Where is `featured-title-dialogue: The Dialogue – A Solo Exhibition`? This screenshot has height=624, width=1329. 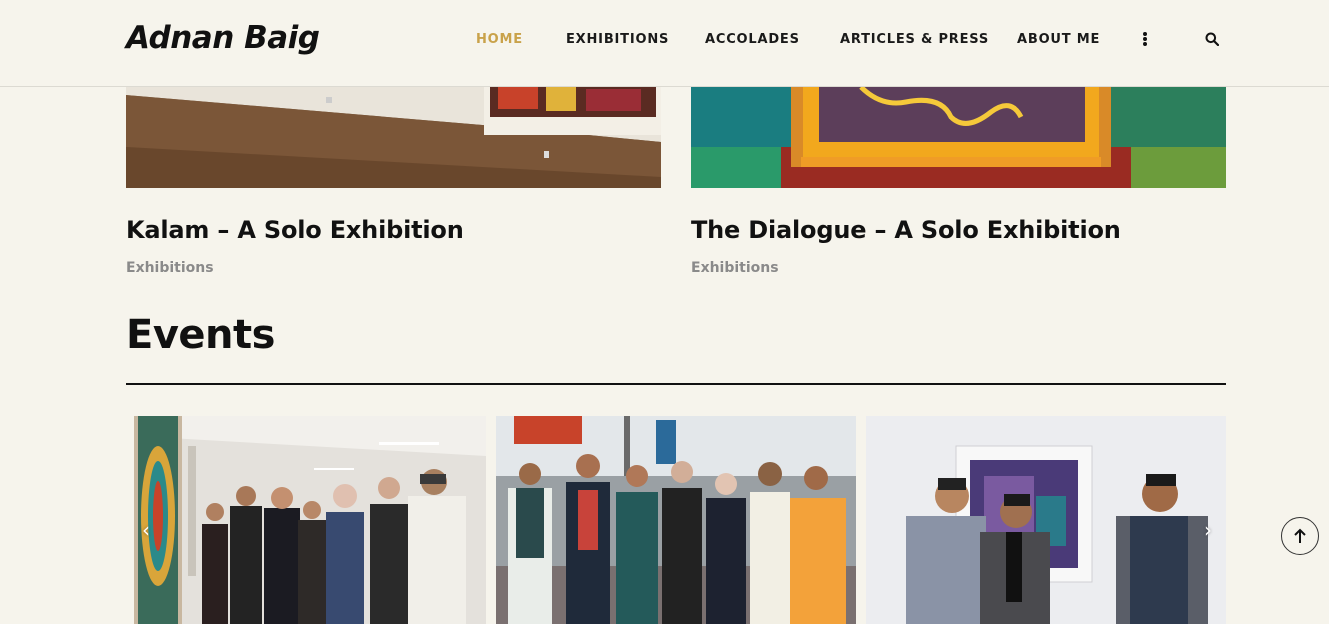
featured-title-dialogue: The Dialogue – A Solo Exhibition is located at coordinates (906, 230).